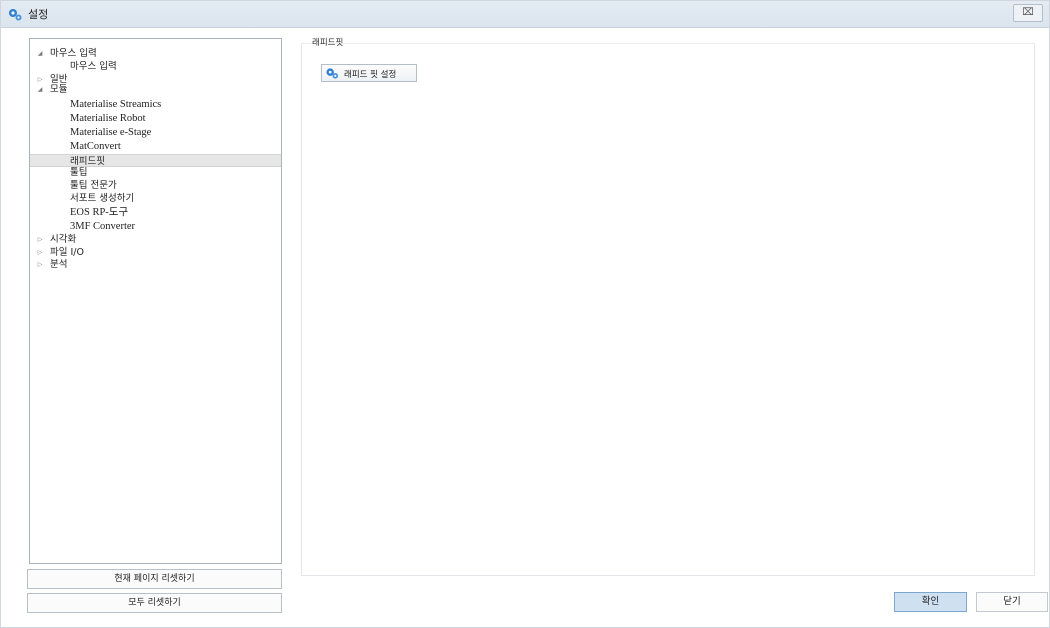 The height and width of the screenshot is (628, 1050). What do you see at coordinates (103, 226) in the screenshot?
I see `tree-item-label: 3MF Converter` at bounding box center [103, 226].